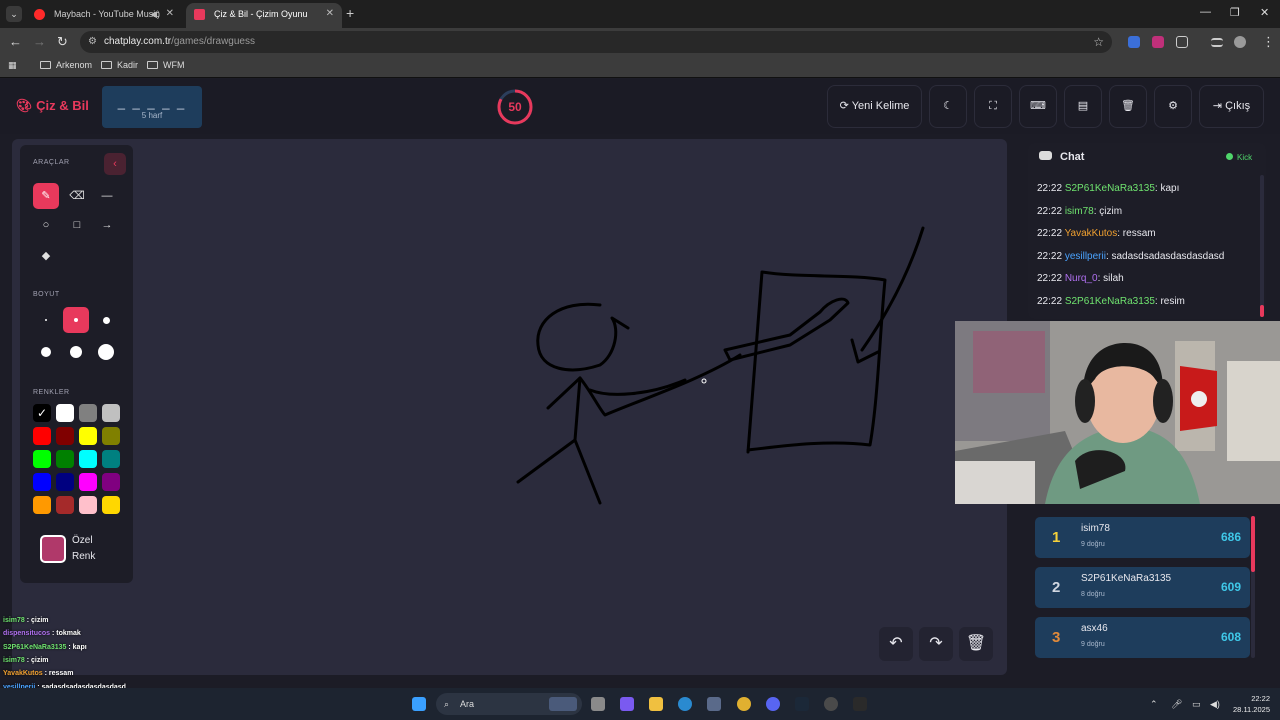 This screenshot has width=1280, height=720. What do you see at coordinates (802, 704) in the screenshot?
I see `steam-icon` at bounding box center [802, 704].